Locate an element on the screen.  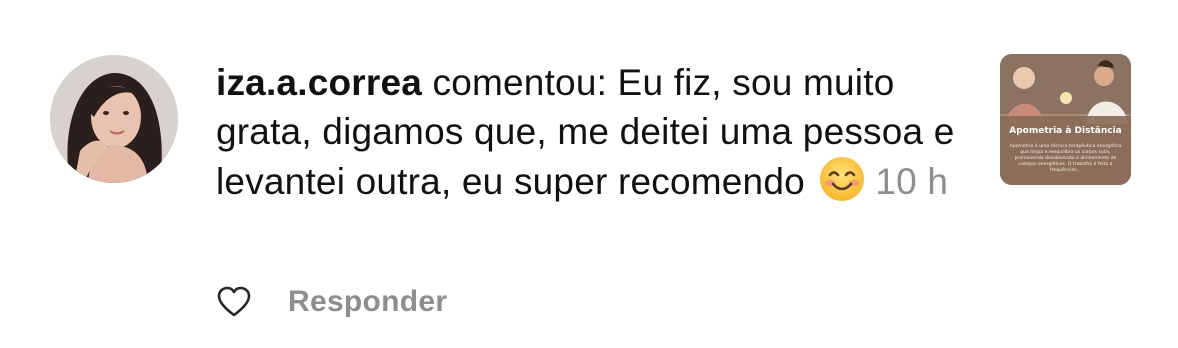
avatar-image is located at coordinates (114, 119).